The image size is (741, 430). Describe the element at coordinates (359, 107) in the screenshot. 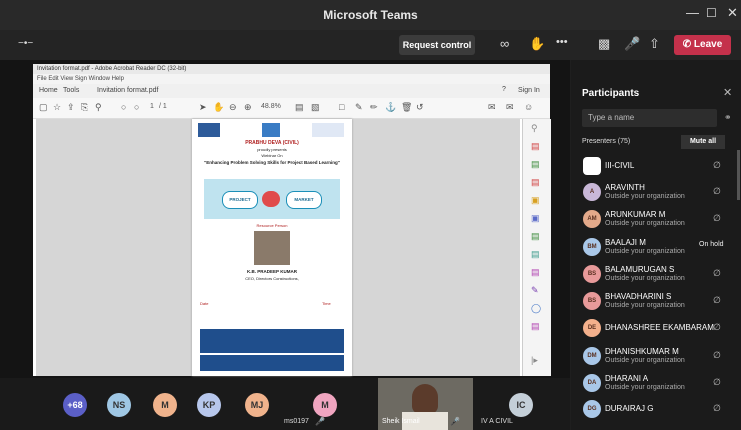

I see `pen-icon: ✎` at that location.